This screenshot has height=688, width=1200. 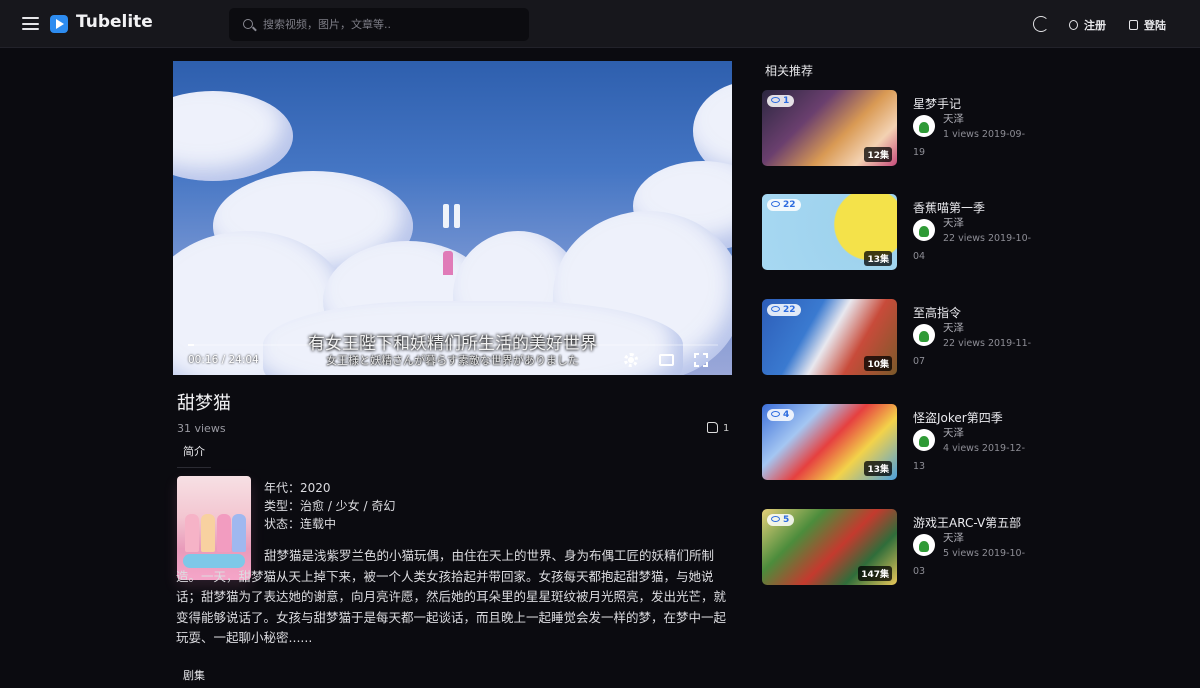 I want to click on pause-icon, so click(x=453, y=216).